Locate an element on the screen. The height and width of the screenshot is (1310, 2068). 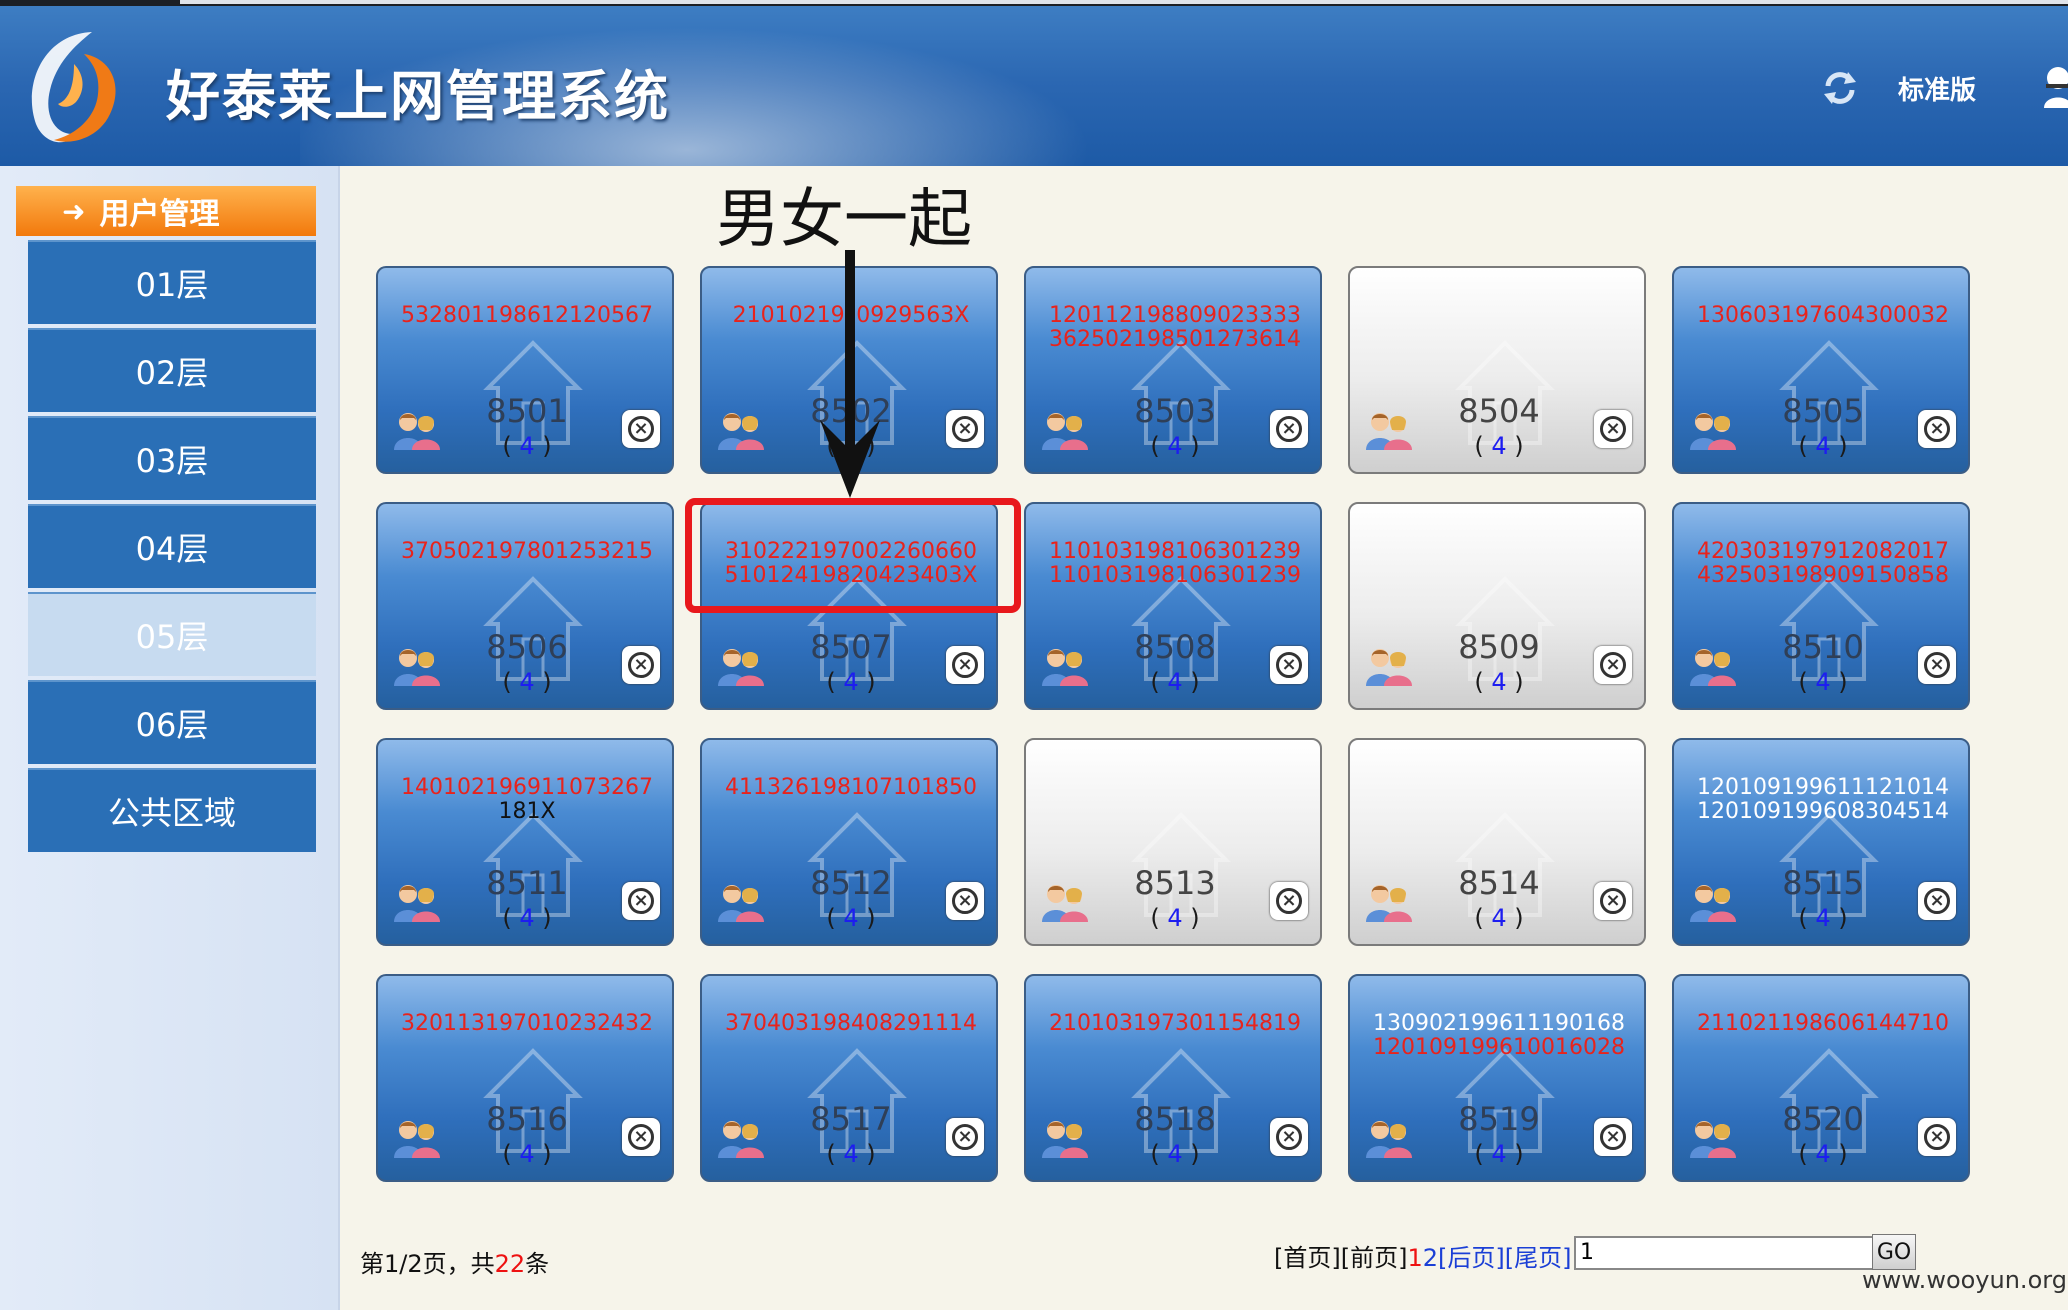
id-number: 110103198106301239 is located at coordinates (1175, 575).